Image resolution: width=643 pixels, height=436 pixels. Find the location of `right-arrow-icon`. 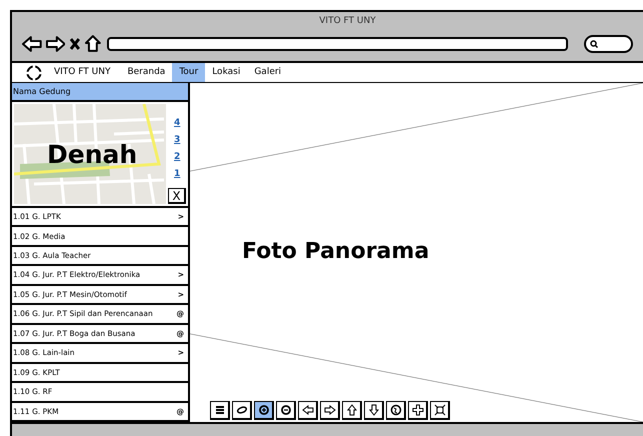

right-arrow-icon is located at coordinates (329, 410).